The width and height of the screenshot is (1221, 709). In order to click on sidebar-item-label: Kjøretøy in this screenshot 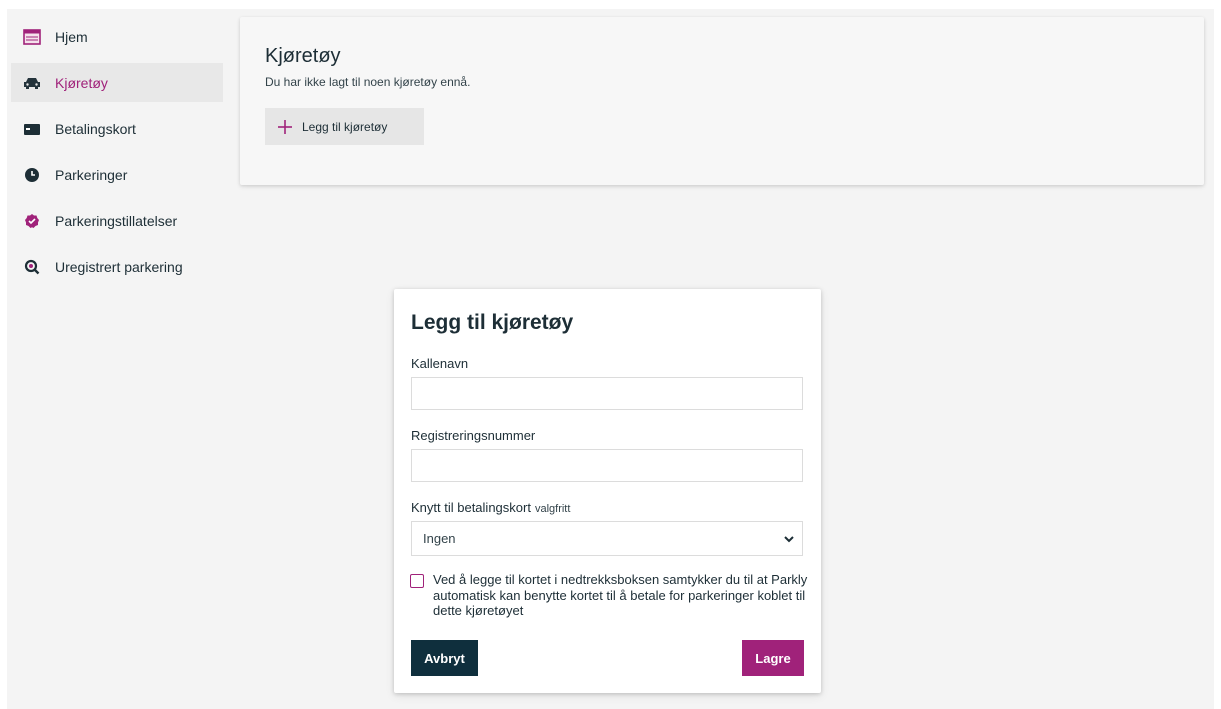, I will do `click(81, 82)`.